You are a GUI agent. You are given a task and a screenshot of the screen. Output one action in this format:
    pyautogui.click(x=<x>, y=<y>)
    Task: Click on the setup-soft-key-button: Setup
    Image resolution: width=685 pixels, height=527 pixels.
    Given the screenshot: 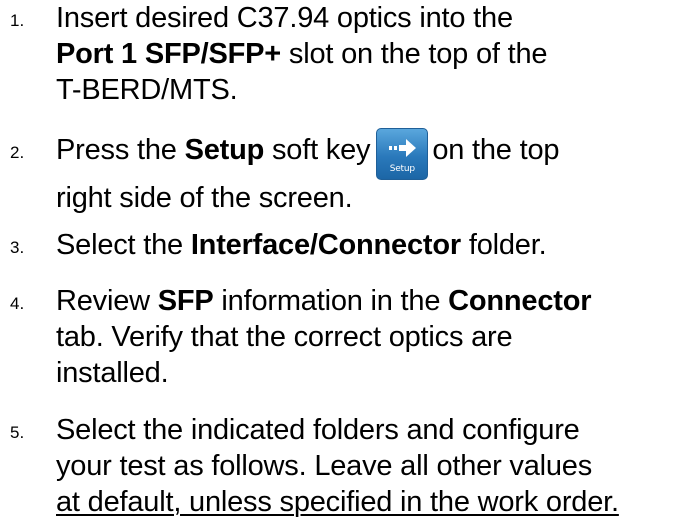 What is the action you would take?
    pyautogui.click(x=402, y=154)
    